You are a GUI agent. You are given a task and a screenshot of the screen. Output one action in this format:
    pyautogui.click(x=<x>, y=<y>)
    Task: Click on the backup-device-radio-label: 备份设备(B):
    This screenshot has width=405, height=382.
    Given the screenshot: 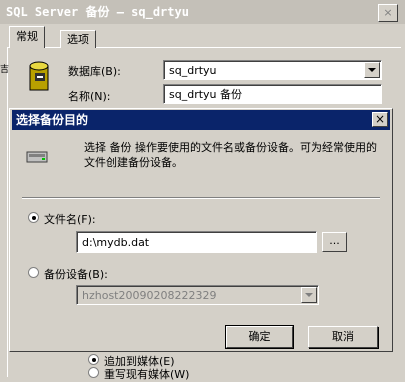 What is the action you would take?
    pyautogui.click(x=76, y=274)
    